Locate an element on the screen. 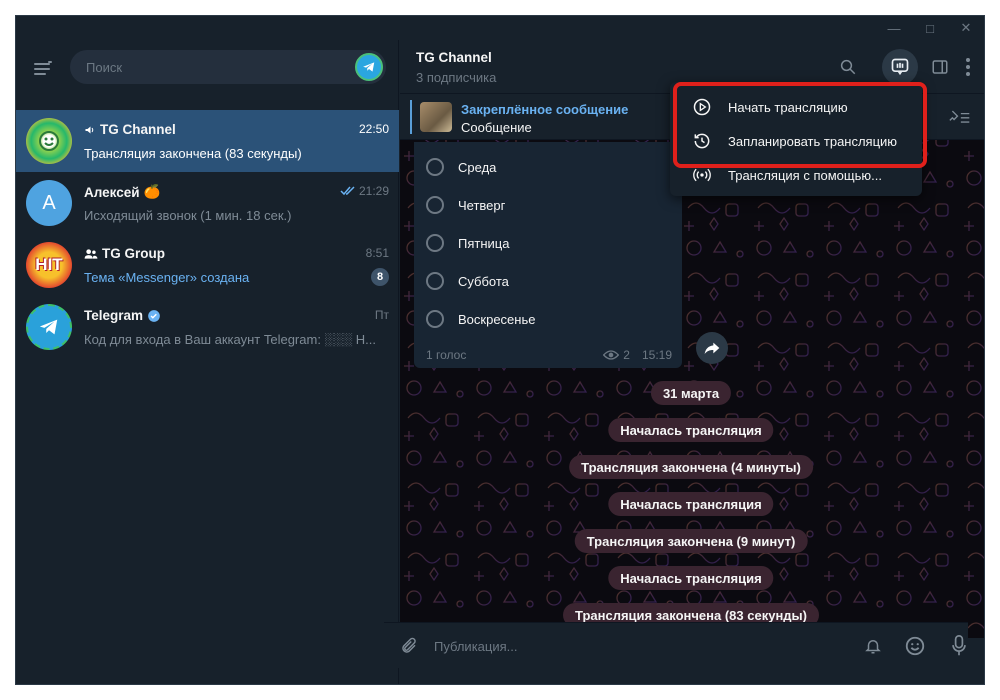 The image size is (1000, 700). play-circle-icon is located at coordinates (702, 107).